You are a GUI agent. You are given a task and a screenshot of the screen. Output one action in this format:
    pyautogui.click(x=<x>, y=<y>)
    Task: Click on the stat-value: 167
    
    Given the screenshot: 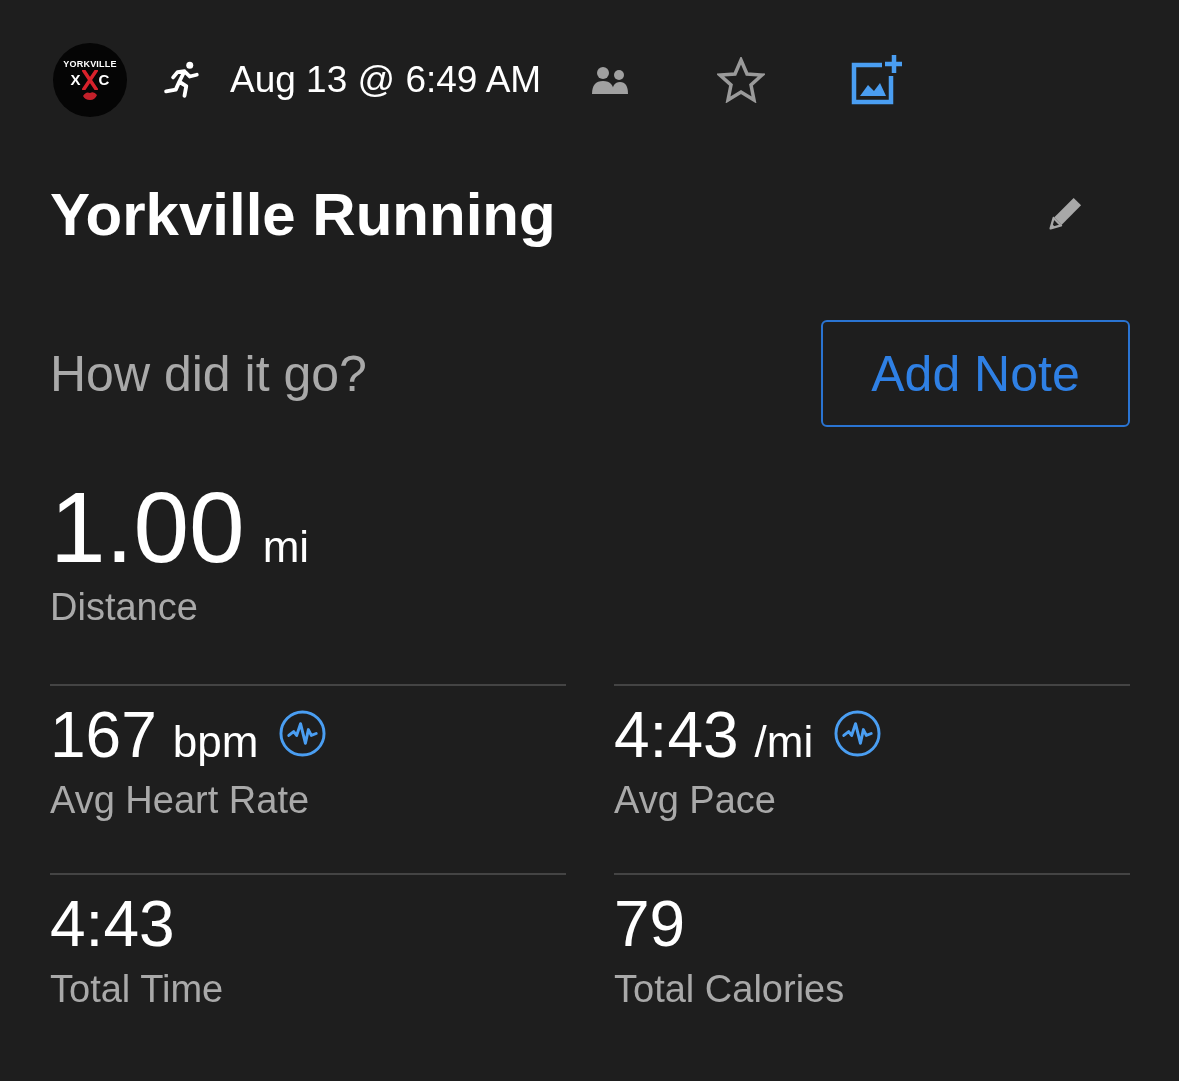 What is the action you would take?
    pyautogui.click(x=103, y=734)
    